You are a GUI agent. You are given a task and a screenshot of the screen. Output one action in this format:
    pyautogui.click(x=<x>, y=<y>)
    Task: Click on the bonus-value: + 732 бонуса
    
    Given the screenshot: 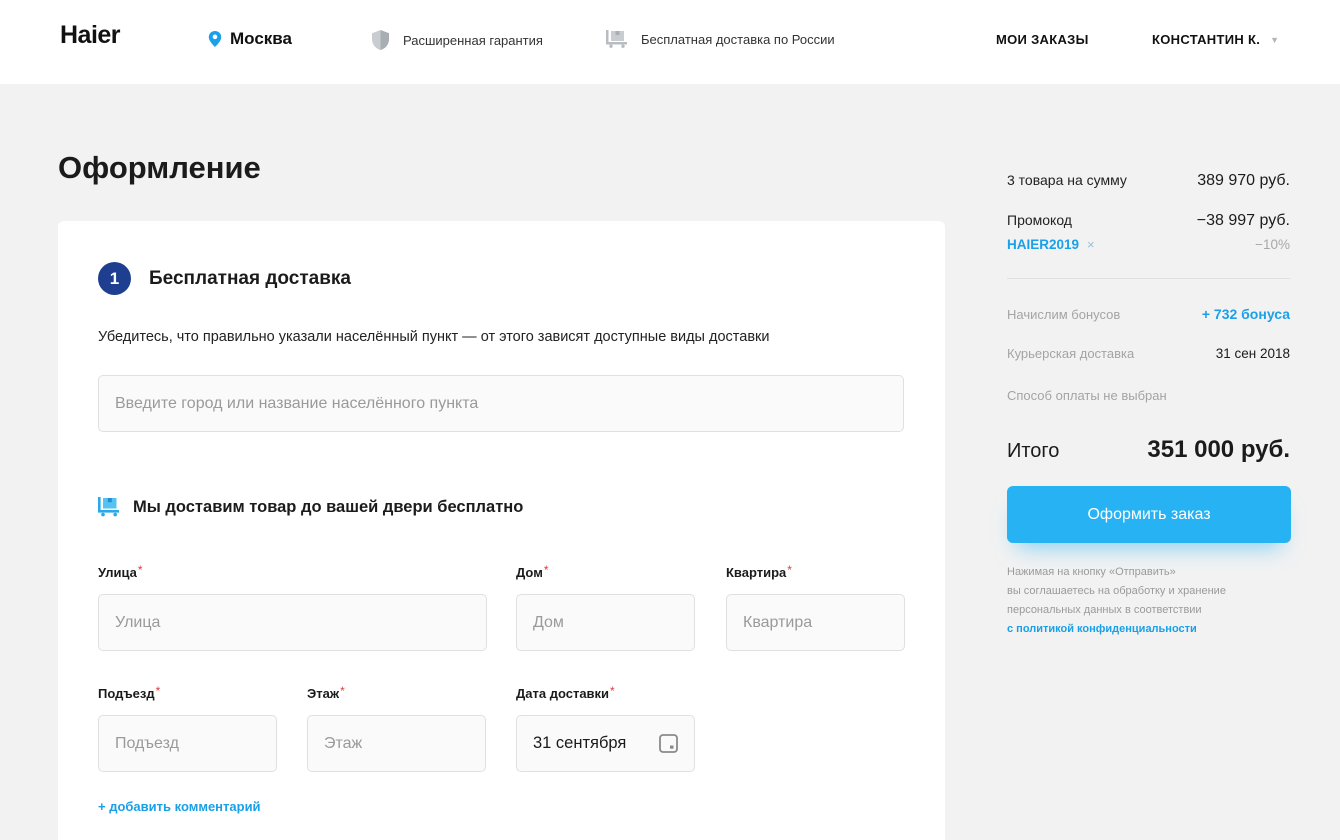 What is the action you would take?
    pyautogui.click(x=1245, y=314)
    